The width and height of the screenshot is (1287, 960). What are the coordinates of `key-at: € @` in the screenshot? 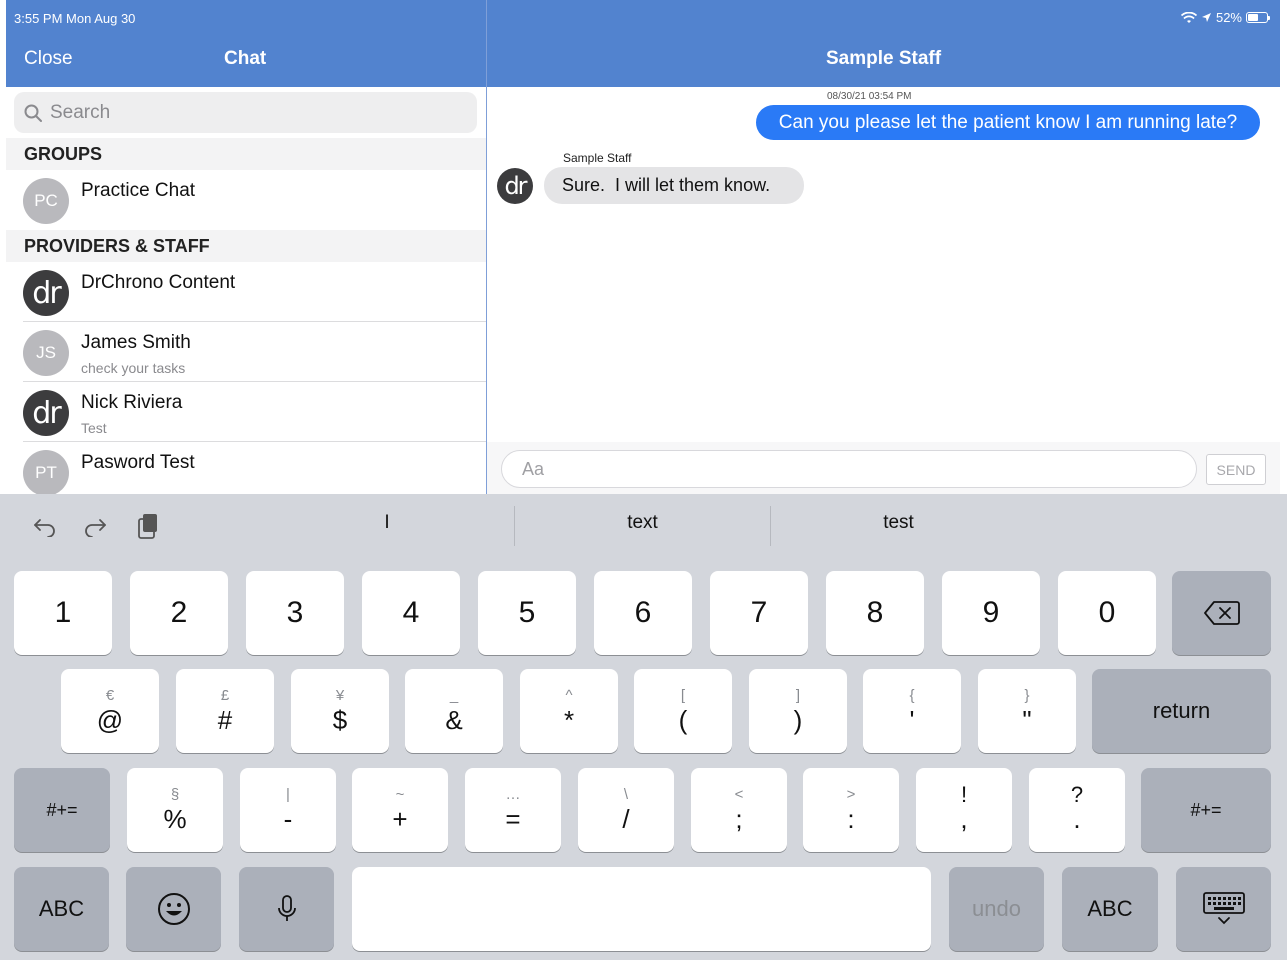 It's located at (110, 711).